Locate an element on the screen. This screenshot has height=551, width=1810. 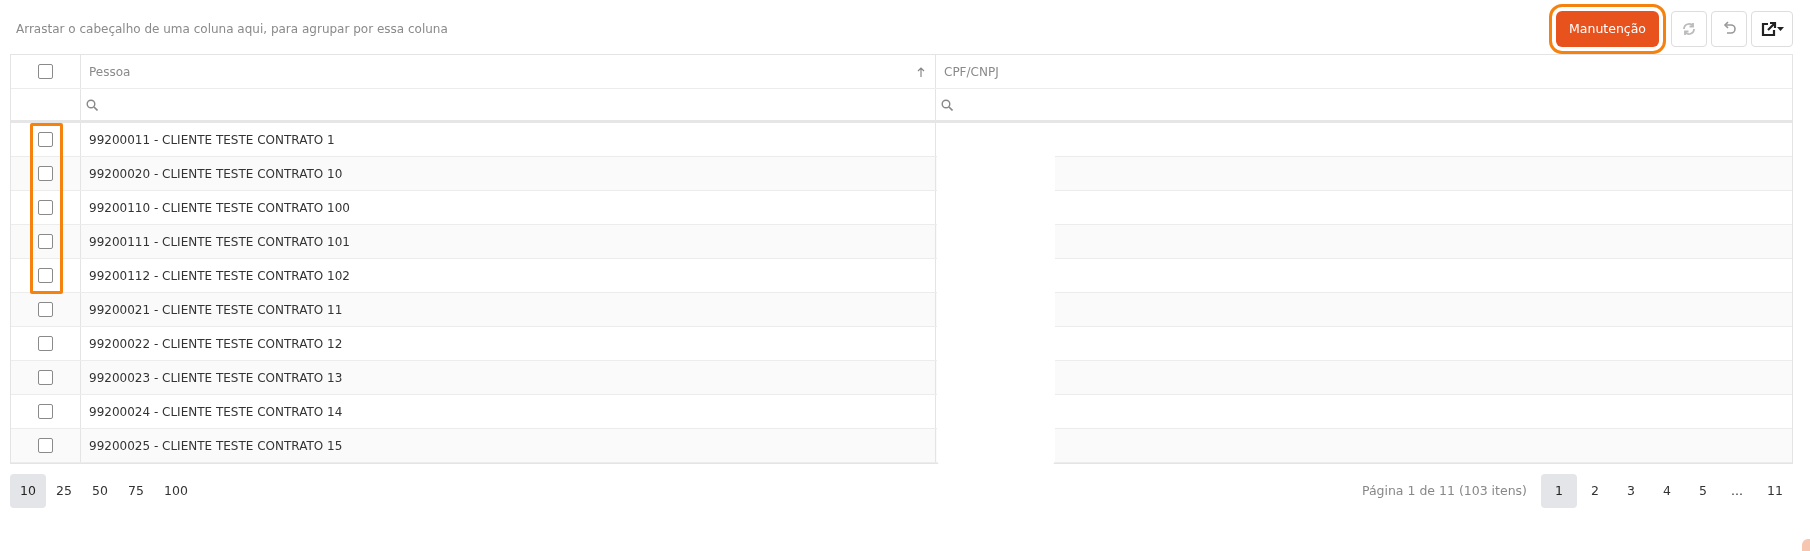
page-size-button: 50 is located at coordinates (100, 491).